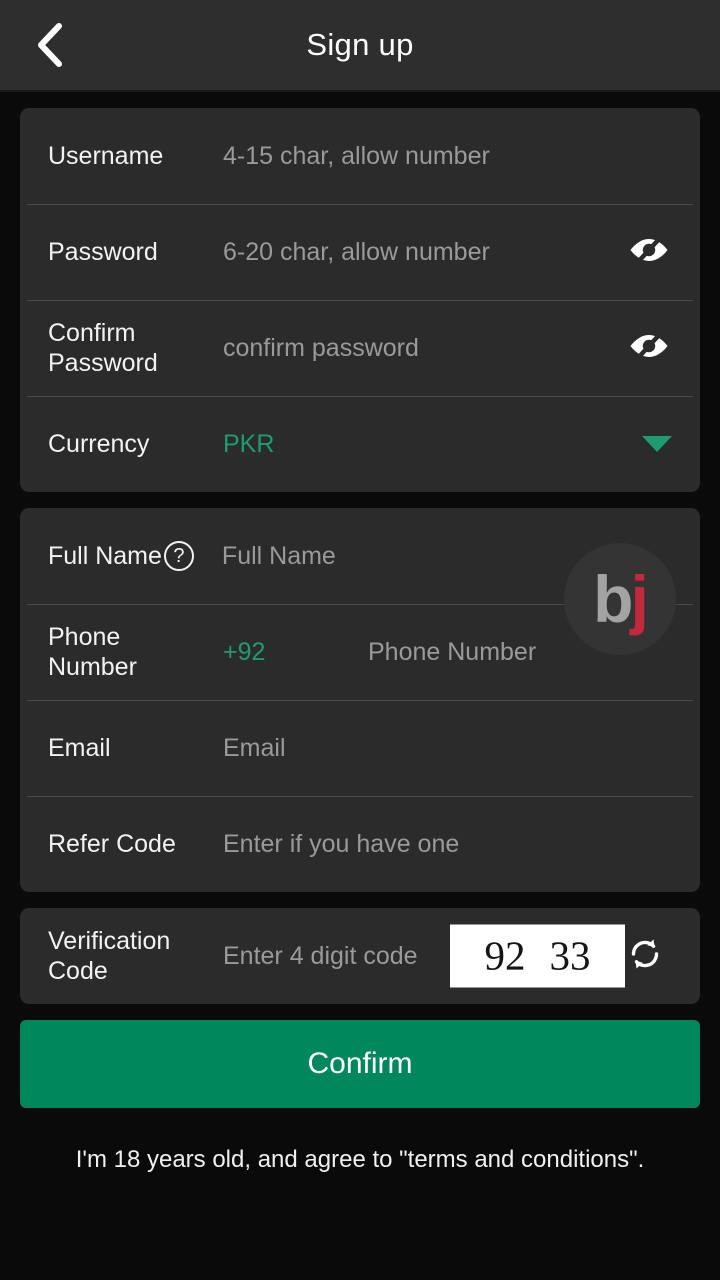  I want to click on refresh-captcha-button, so click(645, 956).